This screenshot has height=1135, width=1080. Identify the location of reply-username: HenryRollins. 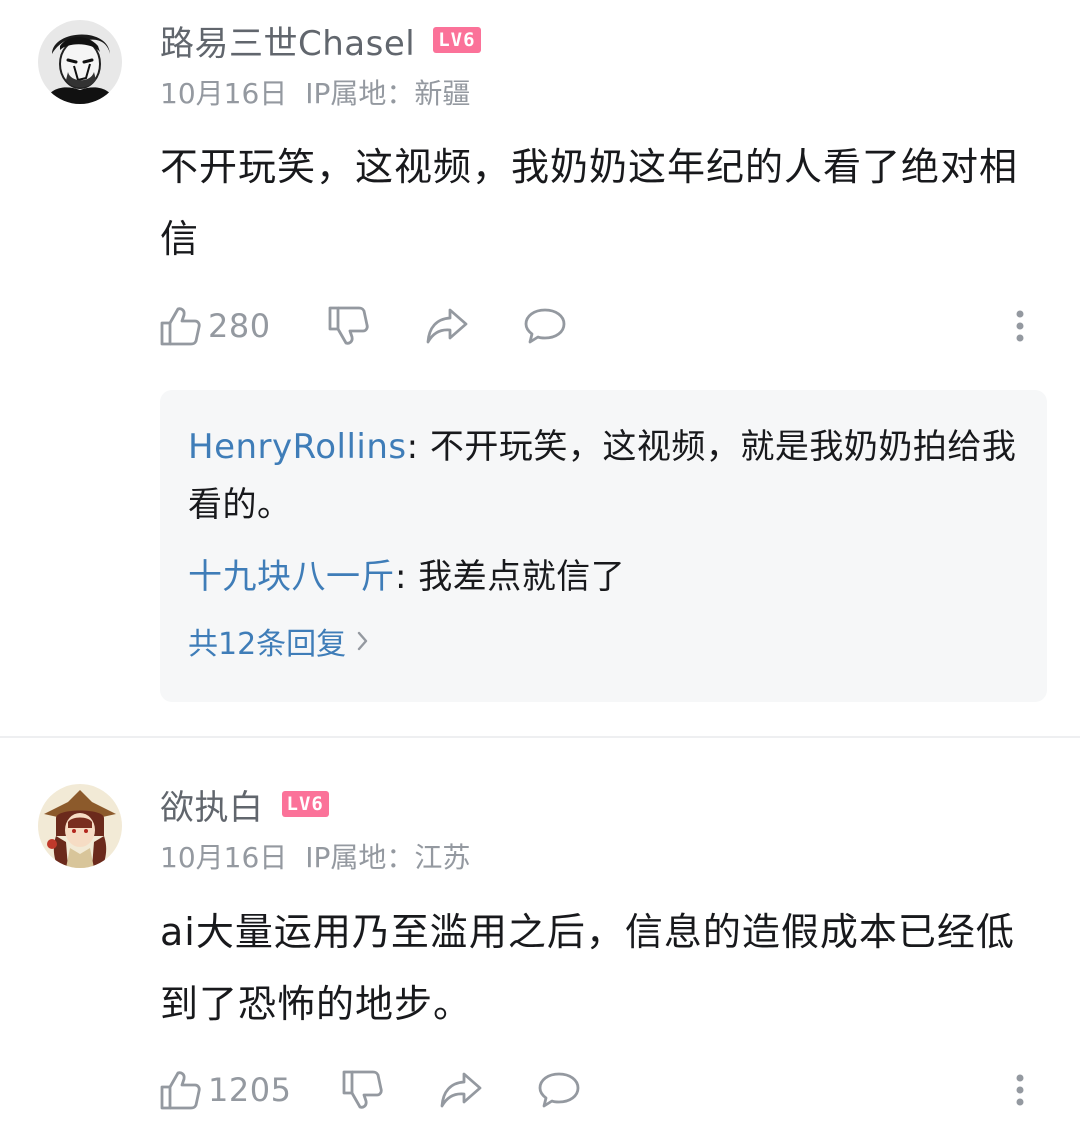
(297, 447).